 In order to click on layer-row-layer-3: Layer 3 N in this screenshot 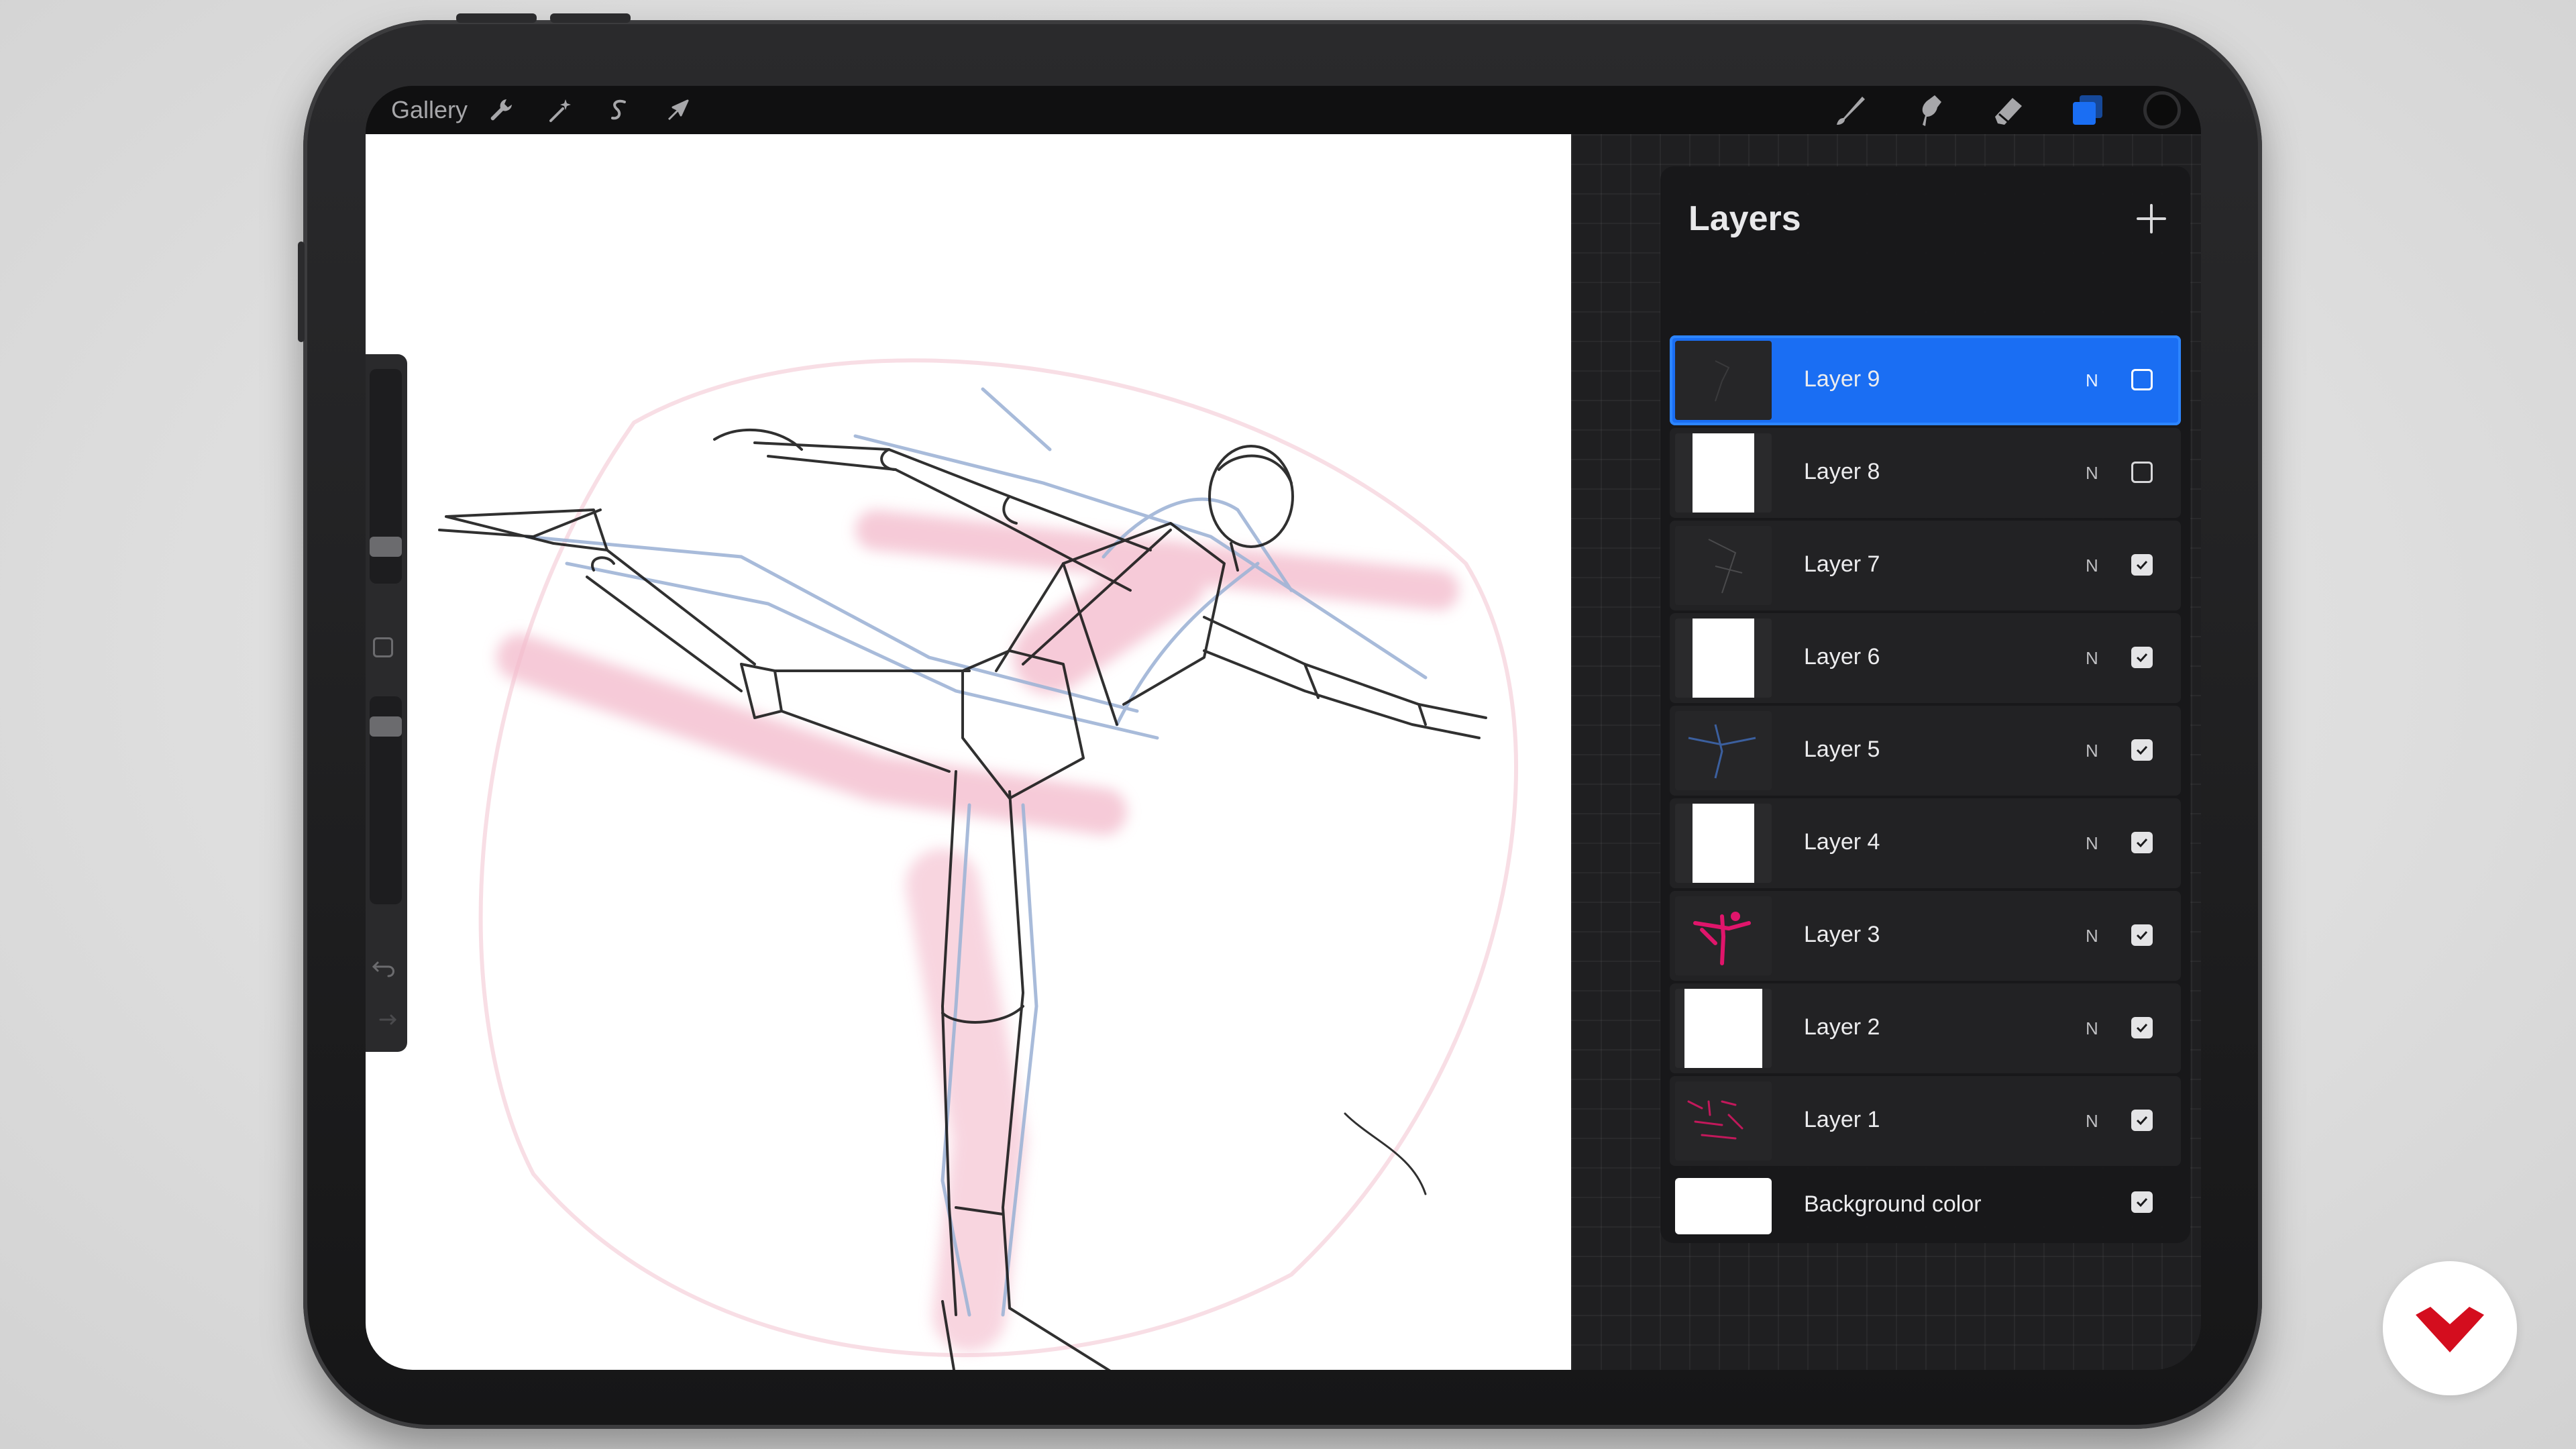, I will do `click(1925, 936)`.